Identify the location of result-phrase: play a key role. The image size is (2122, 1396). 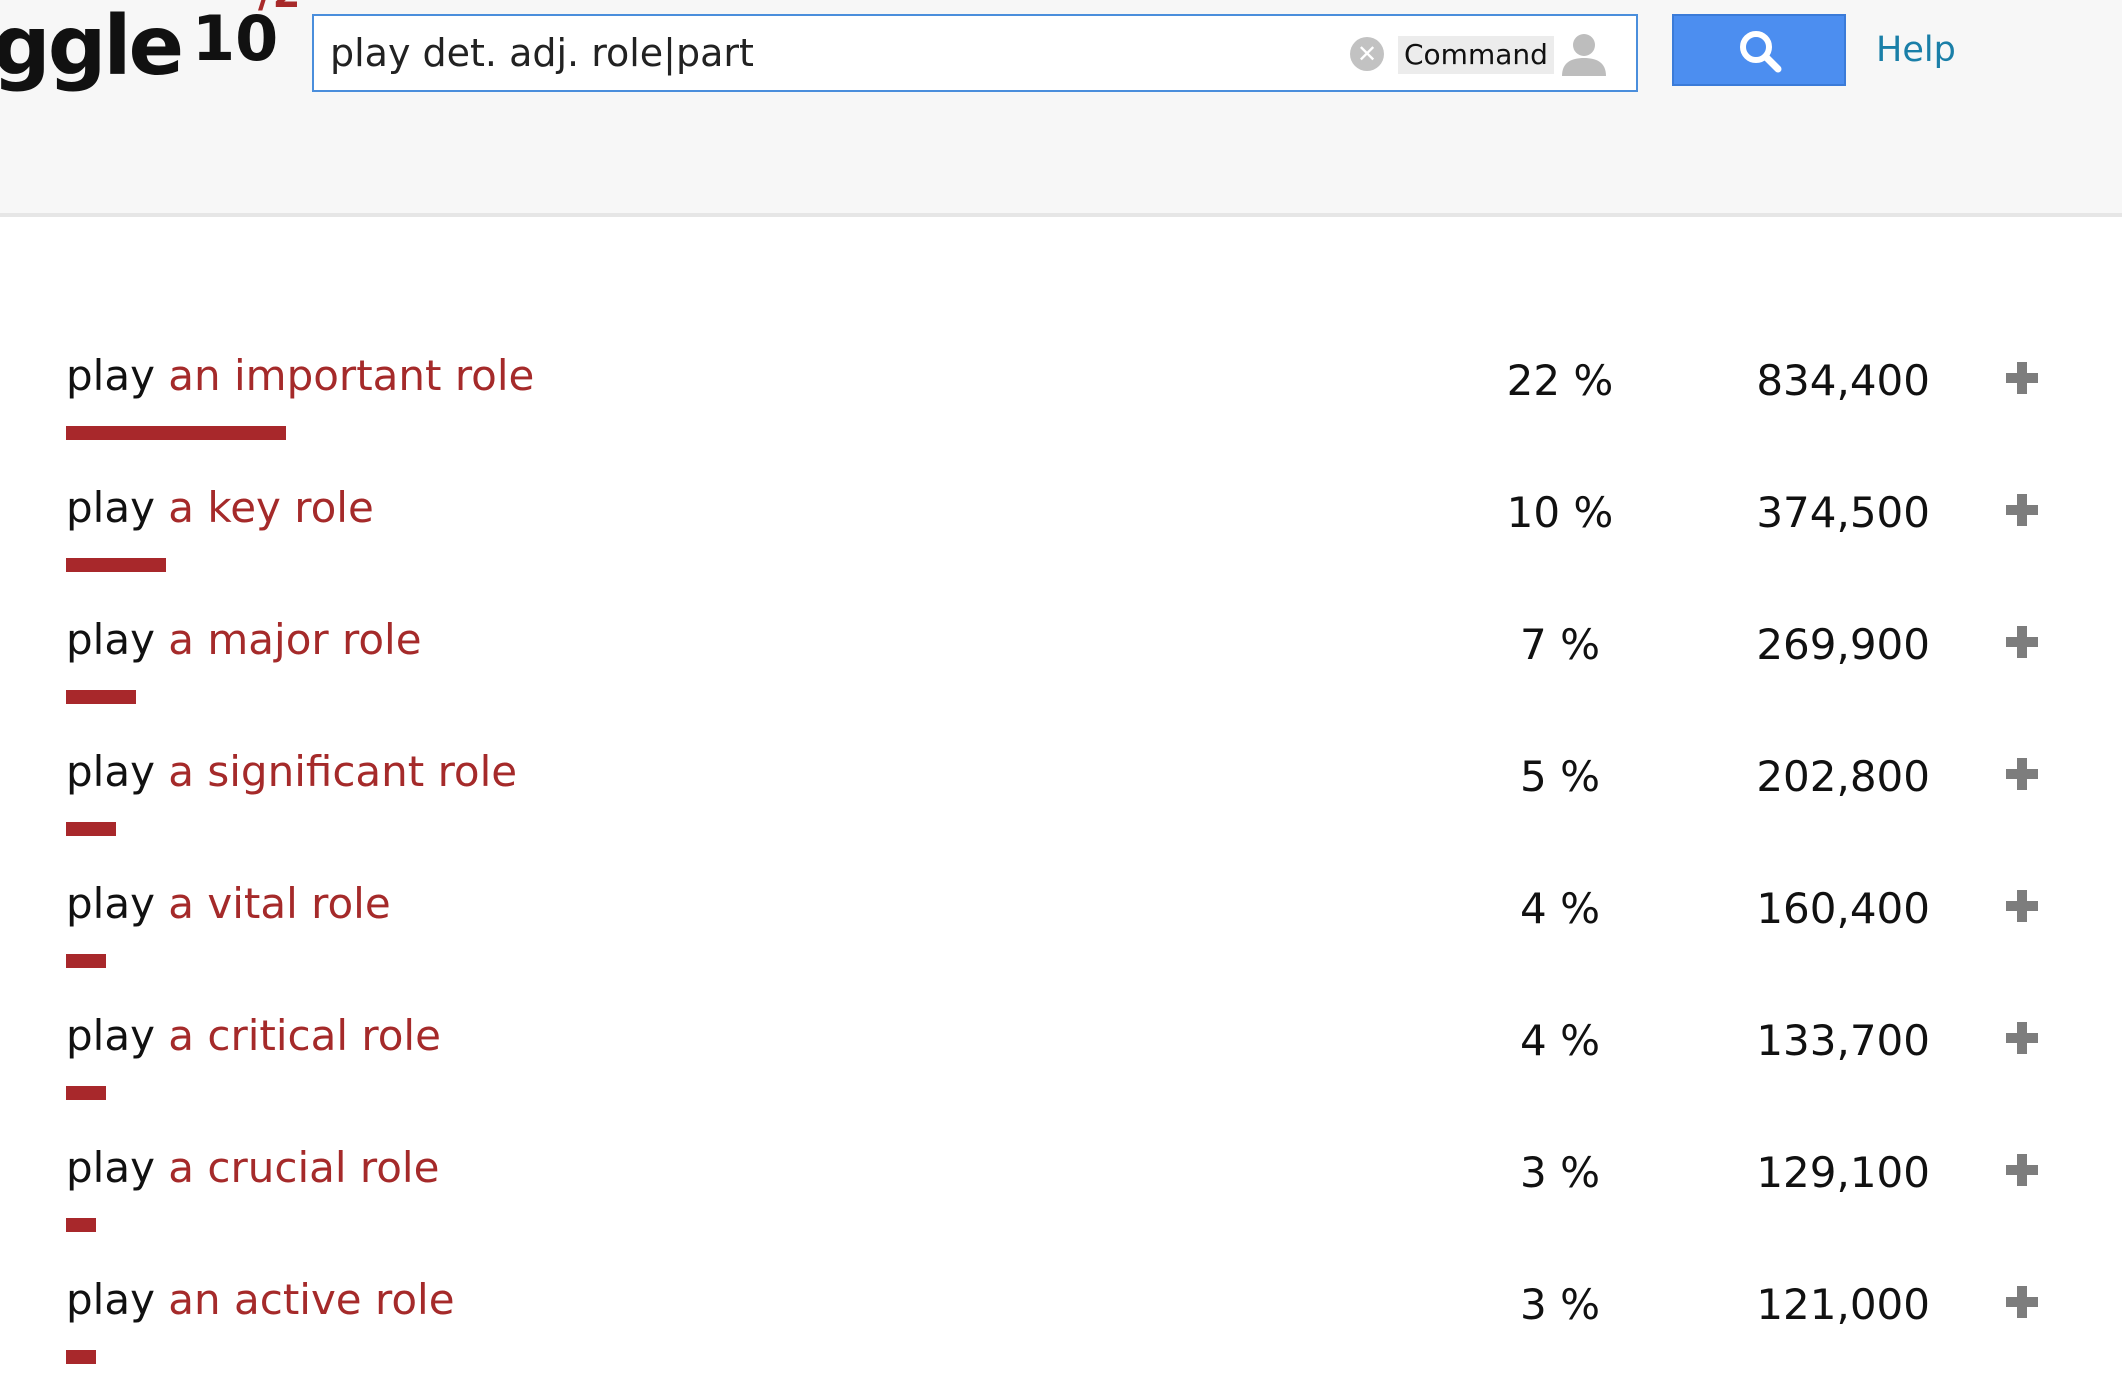
(220, 508).